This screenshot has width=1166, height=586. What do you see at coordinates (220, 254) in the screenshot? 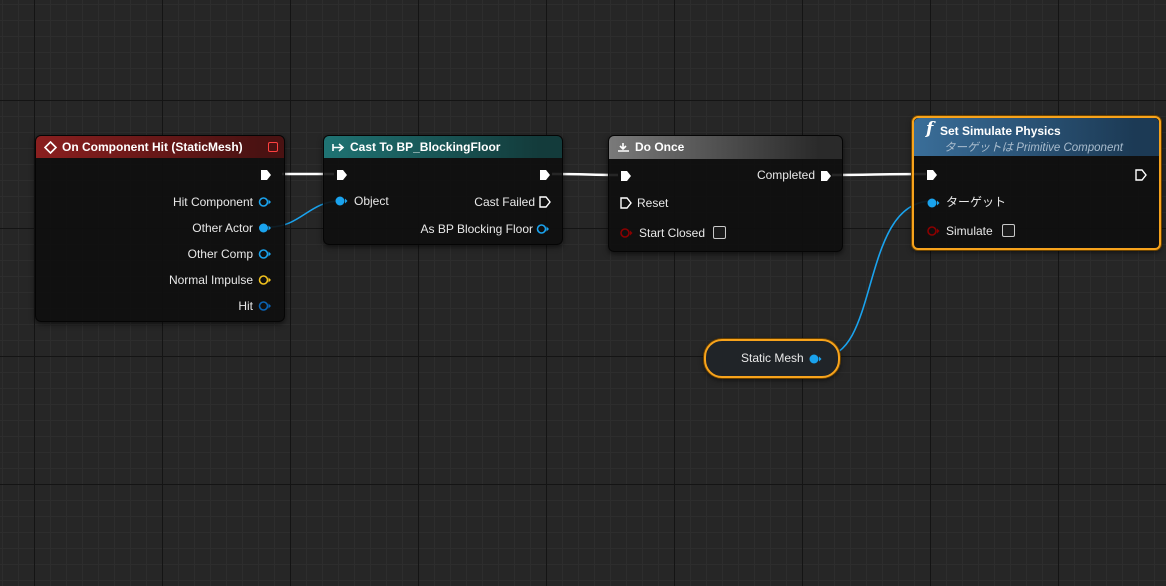
I see `pin-label-other-comp: Other Comp` at bounding box center [220, 254].